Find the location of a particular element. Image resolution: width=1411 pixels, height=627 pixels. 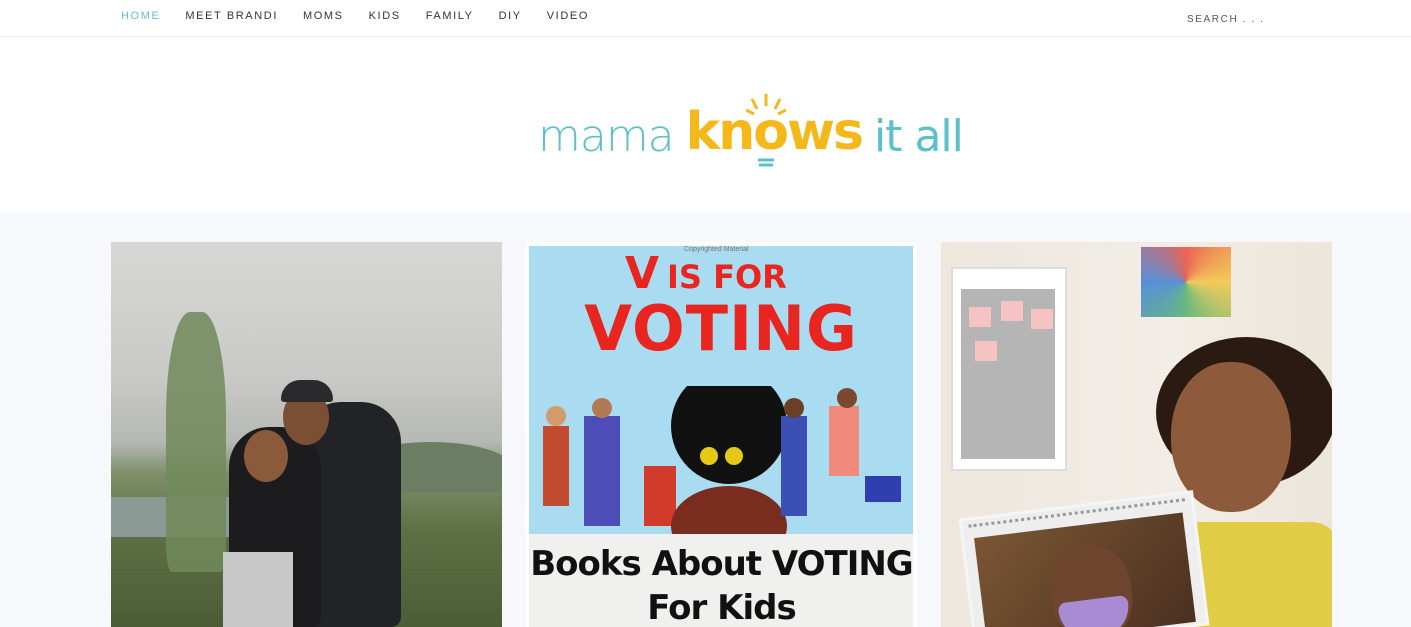

caption-line-1: Books About VOTING is located at coordinates (721, 564).